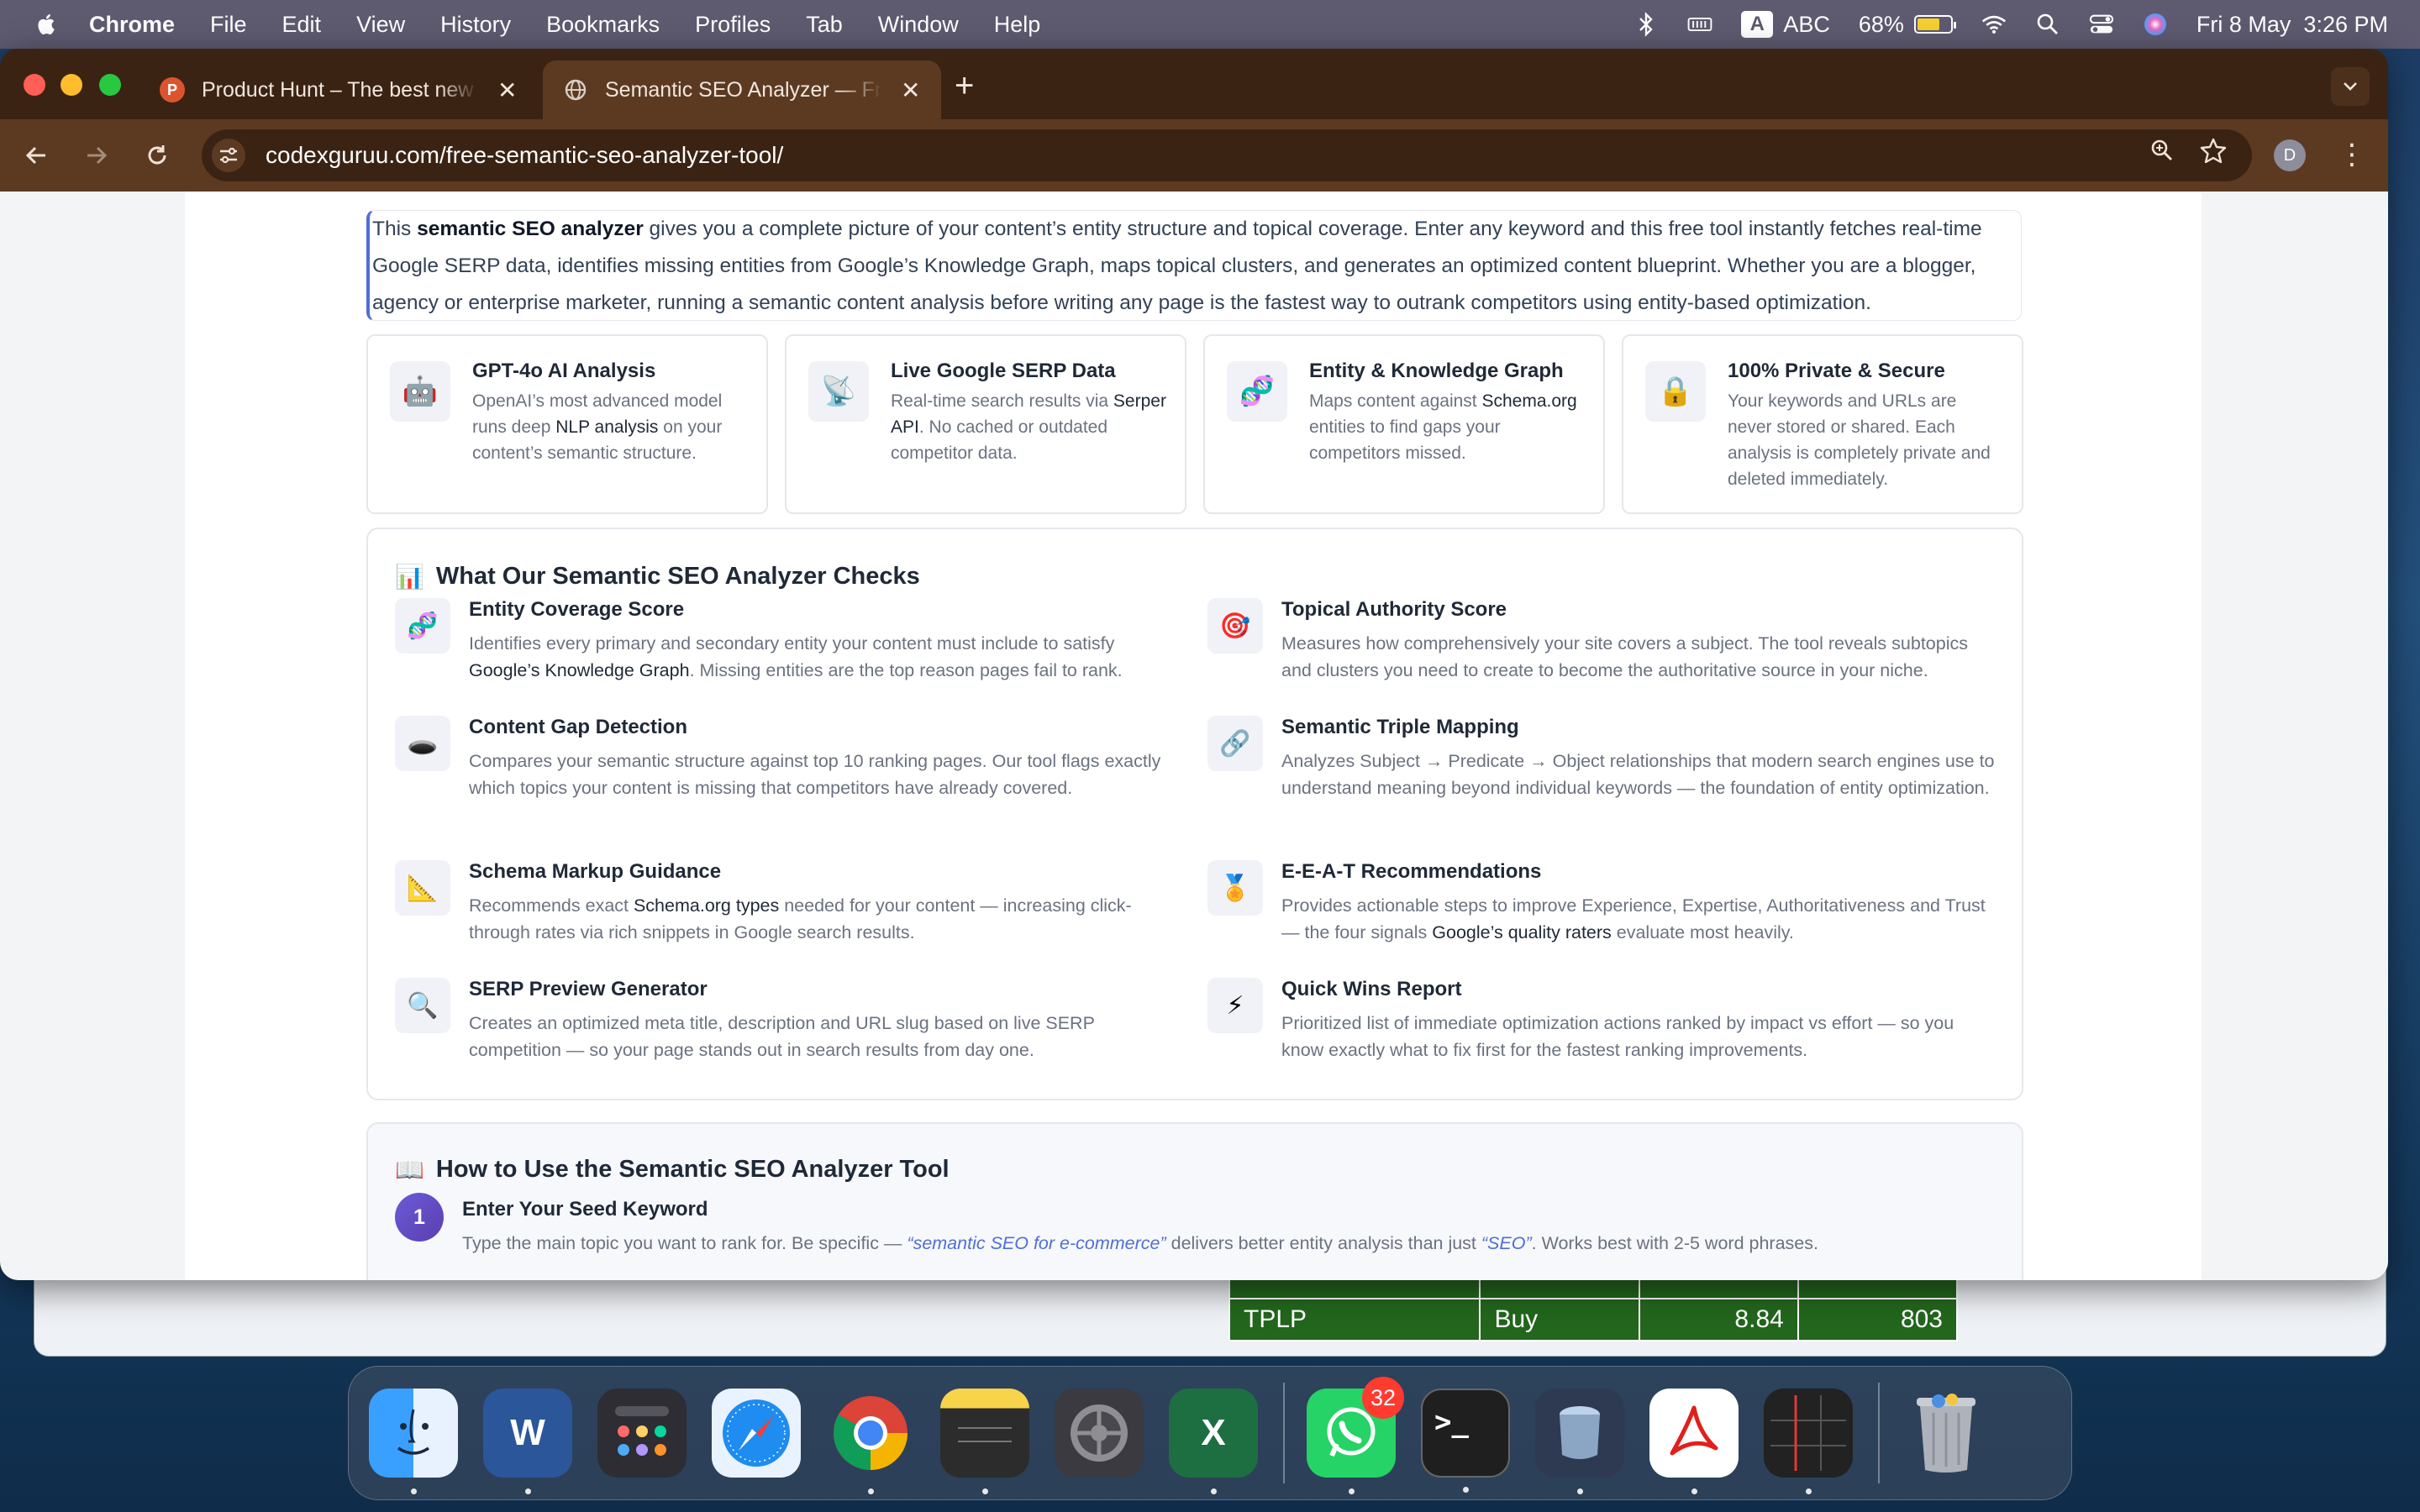 This screenshot has height=1512, width=2420. Describe the element at coordinates (1018, 25) in the screenshot. I see `menu-help: Help` at that location.